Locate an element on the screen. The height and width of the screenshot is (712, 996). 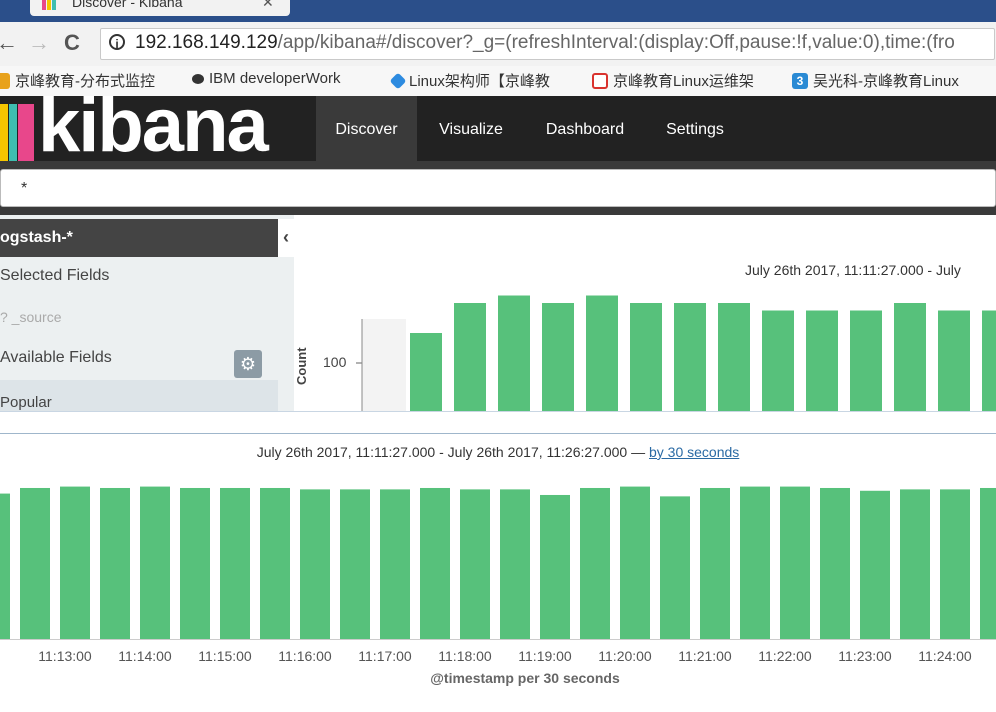
x-axis-label: @timestamp per 30 seconds is located at coordinates (525, 678).